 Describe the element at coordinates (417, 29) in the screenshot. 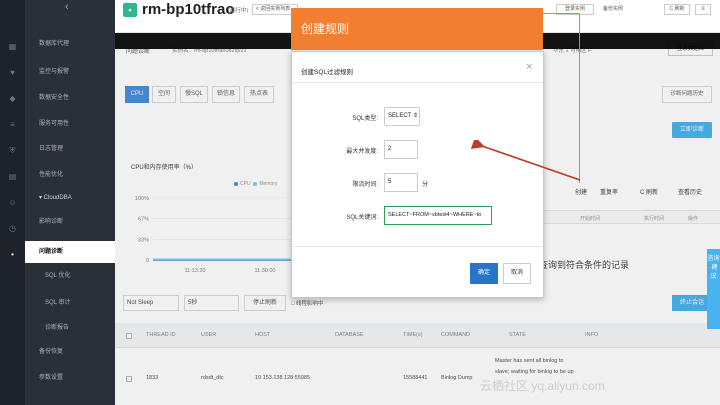

I see `create-rule-banner: 创建规则` at that location.